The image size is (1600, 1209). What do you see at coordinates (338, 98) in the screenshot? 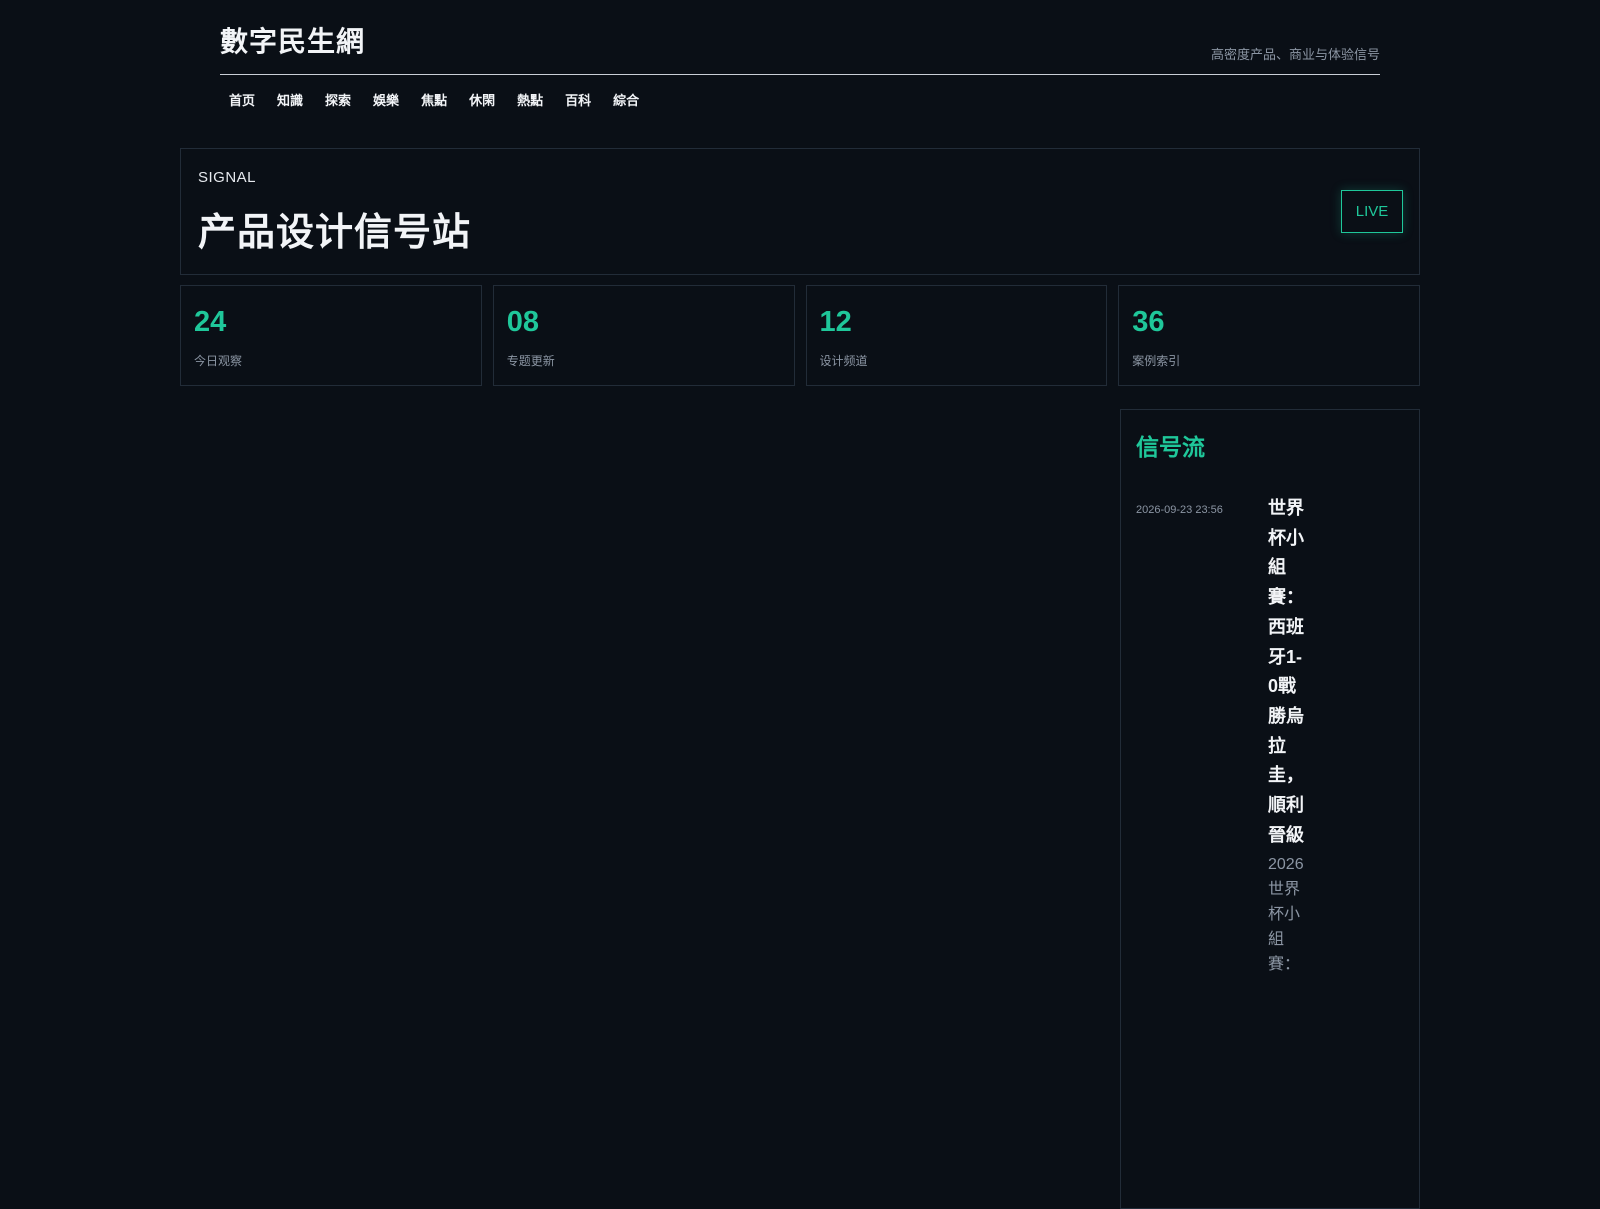
I see `nav-item-explore: 探索` at bounding box center [338, 98].